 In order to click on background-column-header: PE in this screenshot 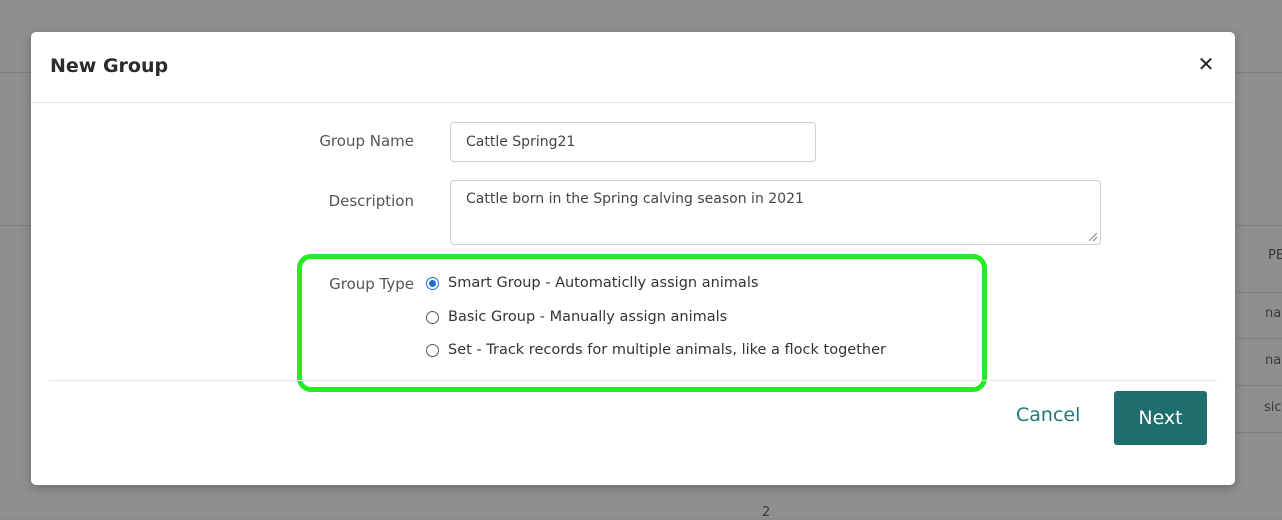, I will do `click(1275, 255)`.